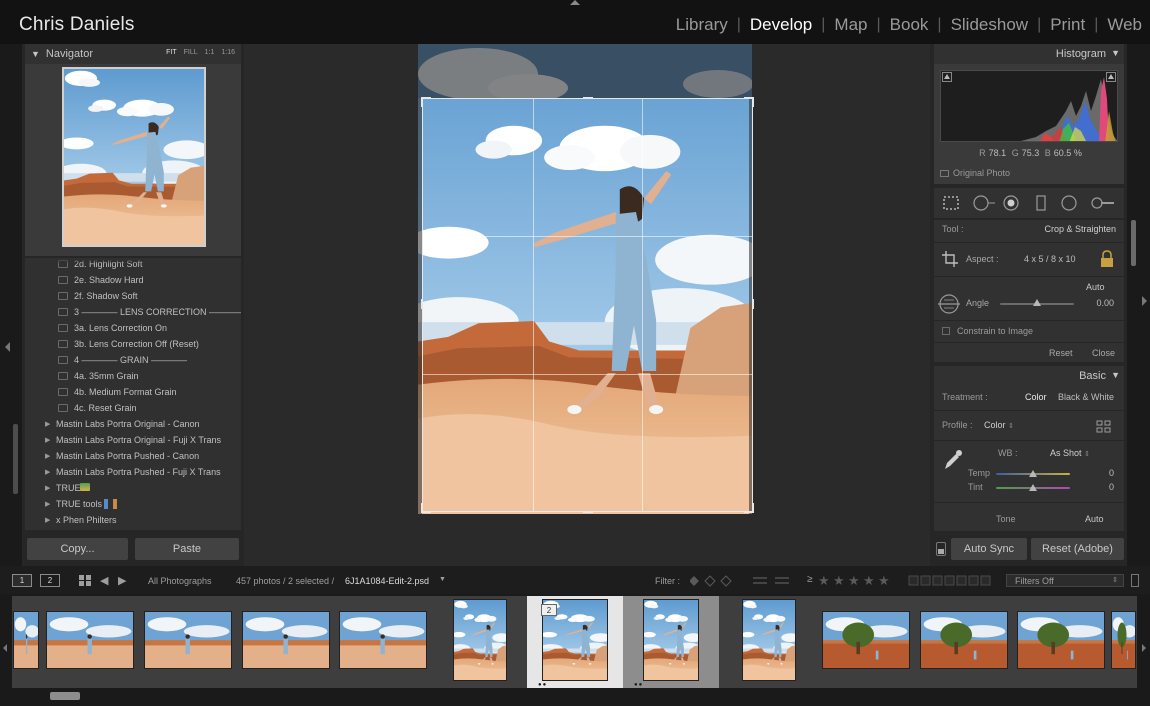  Describe the element at coordinates (133, 360) in the screenshot. I see `preset-item: 4 ———— GRAIN ————` at that location.